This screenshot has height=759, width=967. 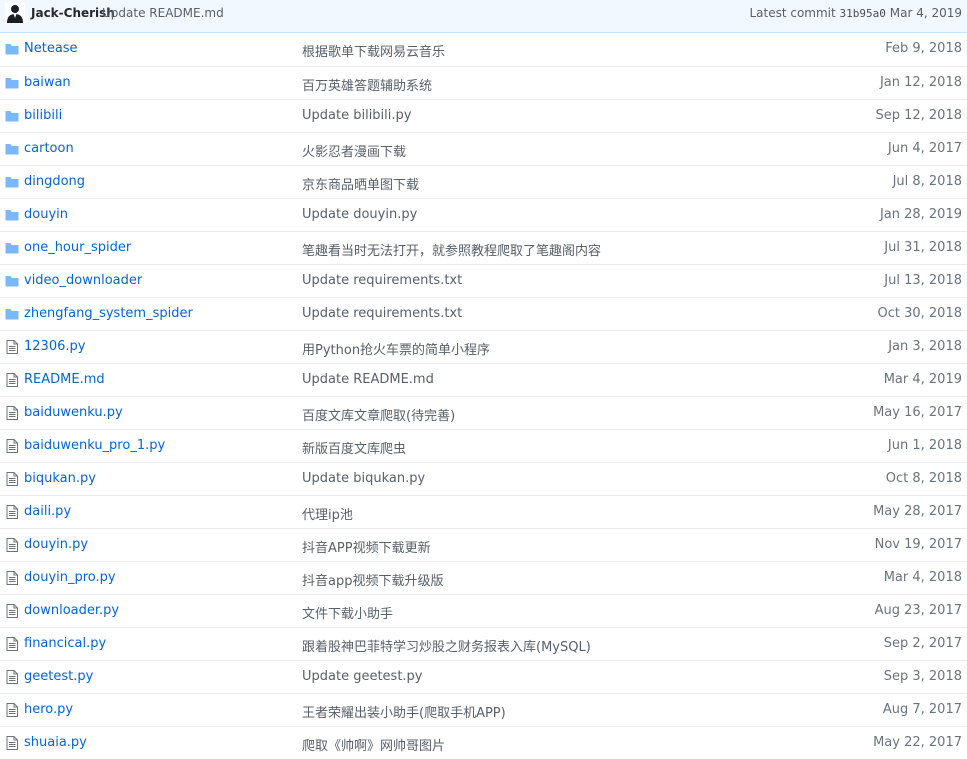 I want to click on commit-age: Jun 1, 2018, so click(x=924, y=445).